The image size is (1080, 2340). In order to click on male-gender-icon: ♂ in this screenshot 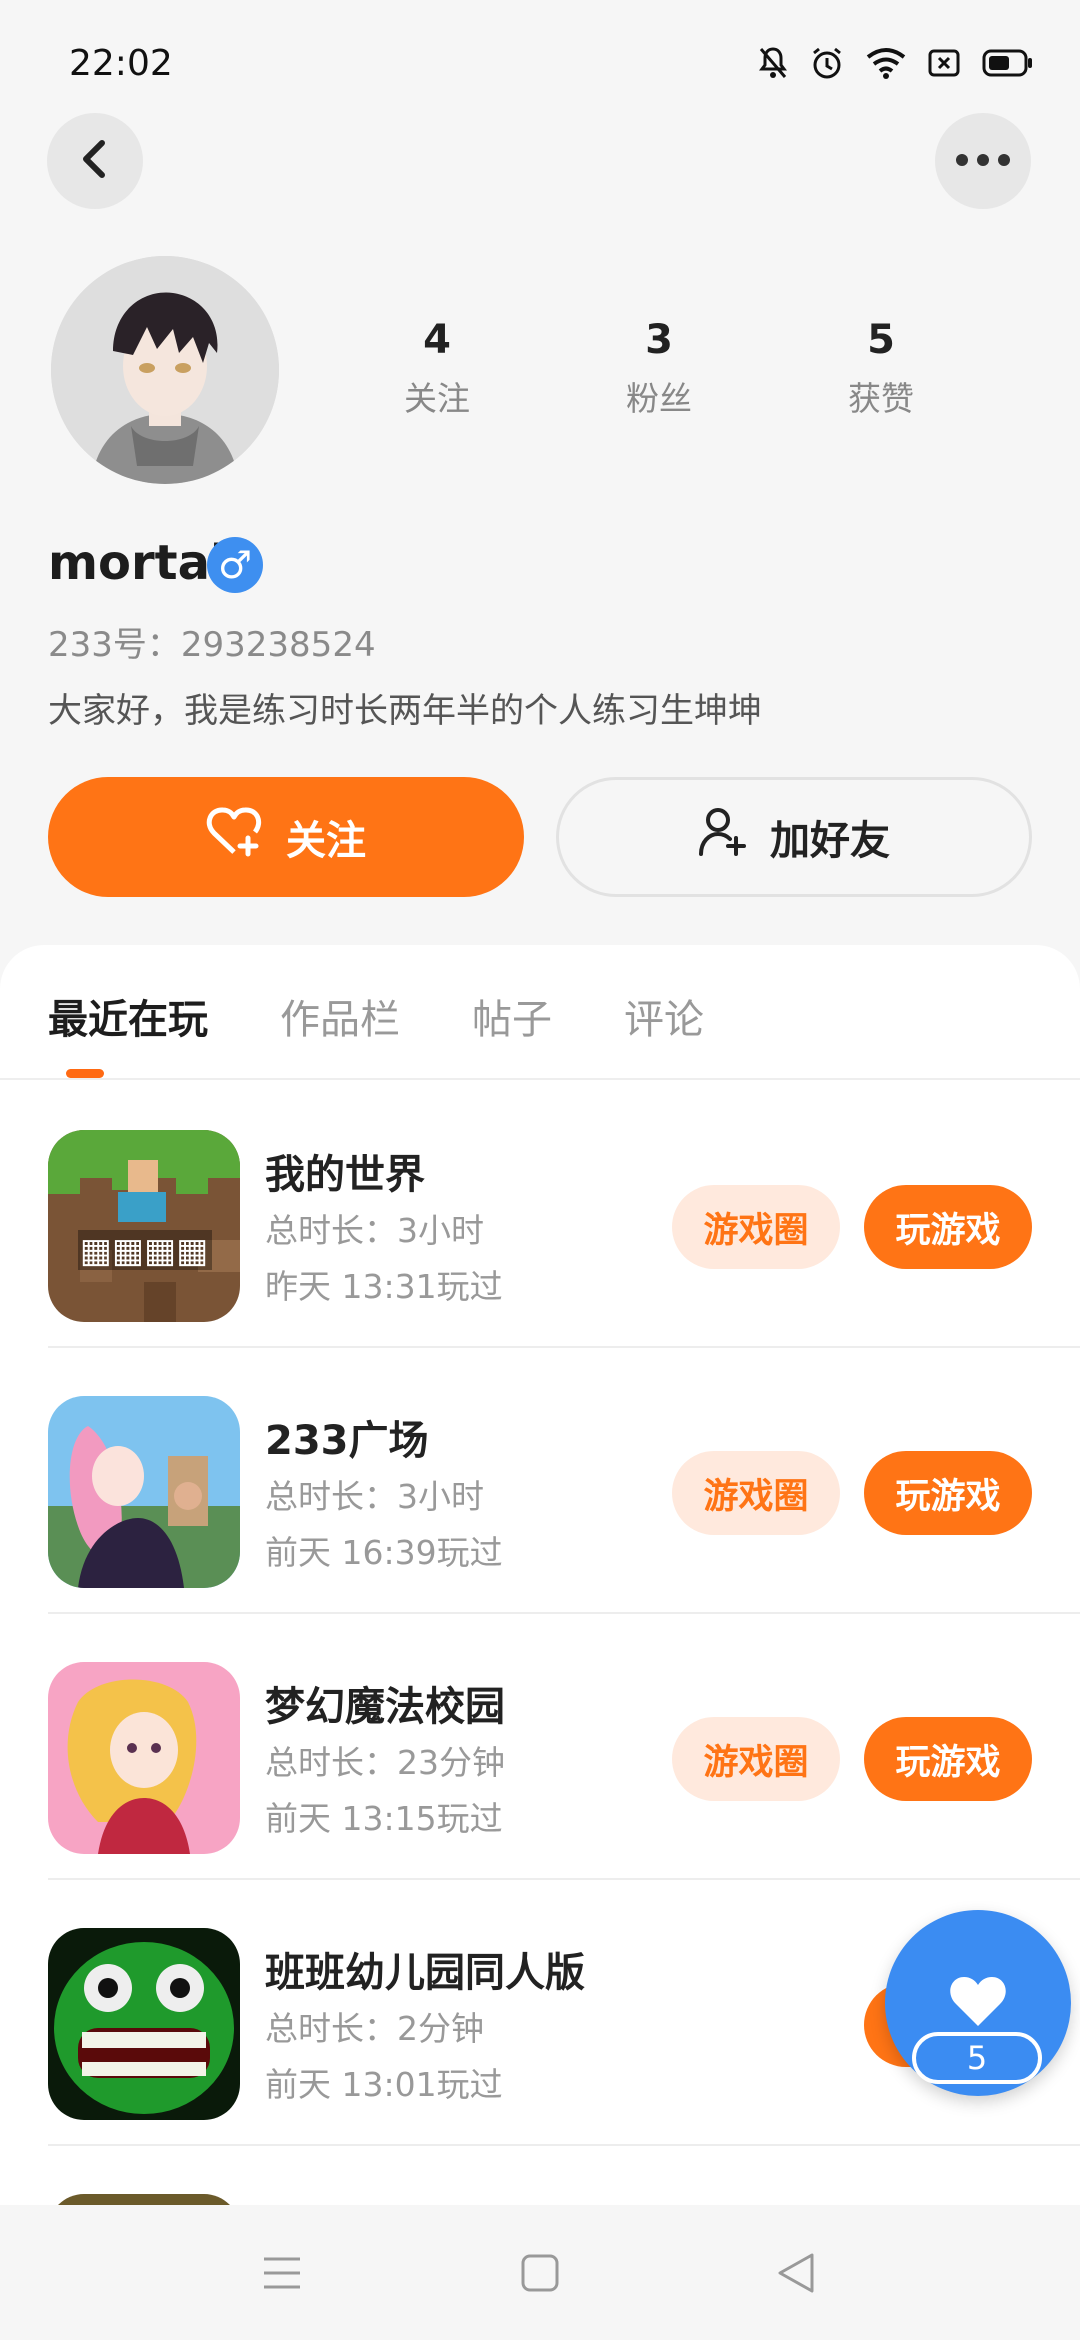, I will do `click(235, 565)`.